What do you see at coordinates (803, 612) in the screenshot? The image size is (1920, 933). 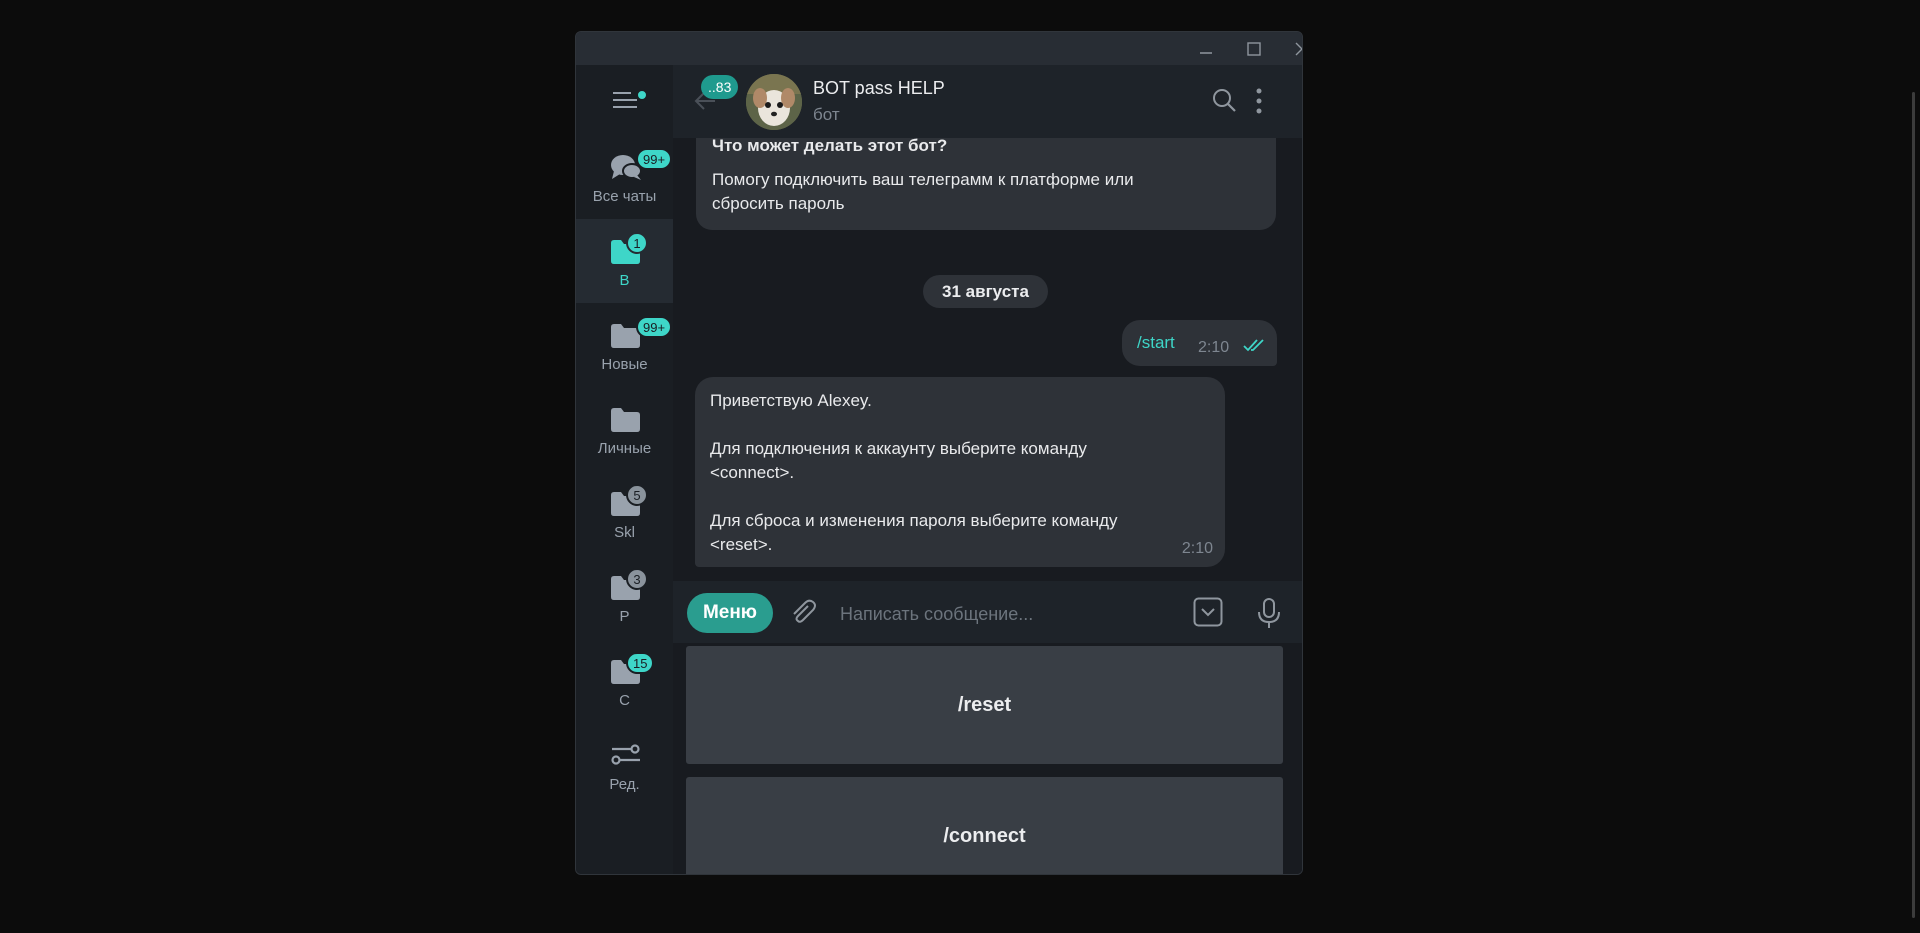 I see `paperclip-icon` at bounding box center [803, 612].